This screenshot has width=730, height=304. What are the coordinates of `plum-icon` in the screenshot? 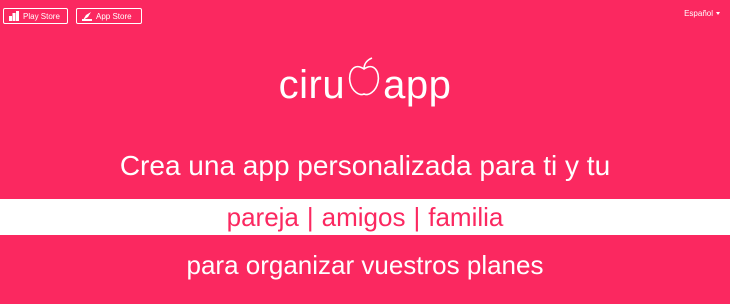 It's located at (364, 82).